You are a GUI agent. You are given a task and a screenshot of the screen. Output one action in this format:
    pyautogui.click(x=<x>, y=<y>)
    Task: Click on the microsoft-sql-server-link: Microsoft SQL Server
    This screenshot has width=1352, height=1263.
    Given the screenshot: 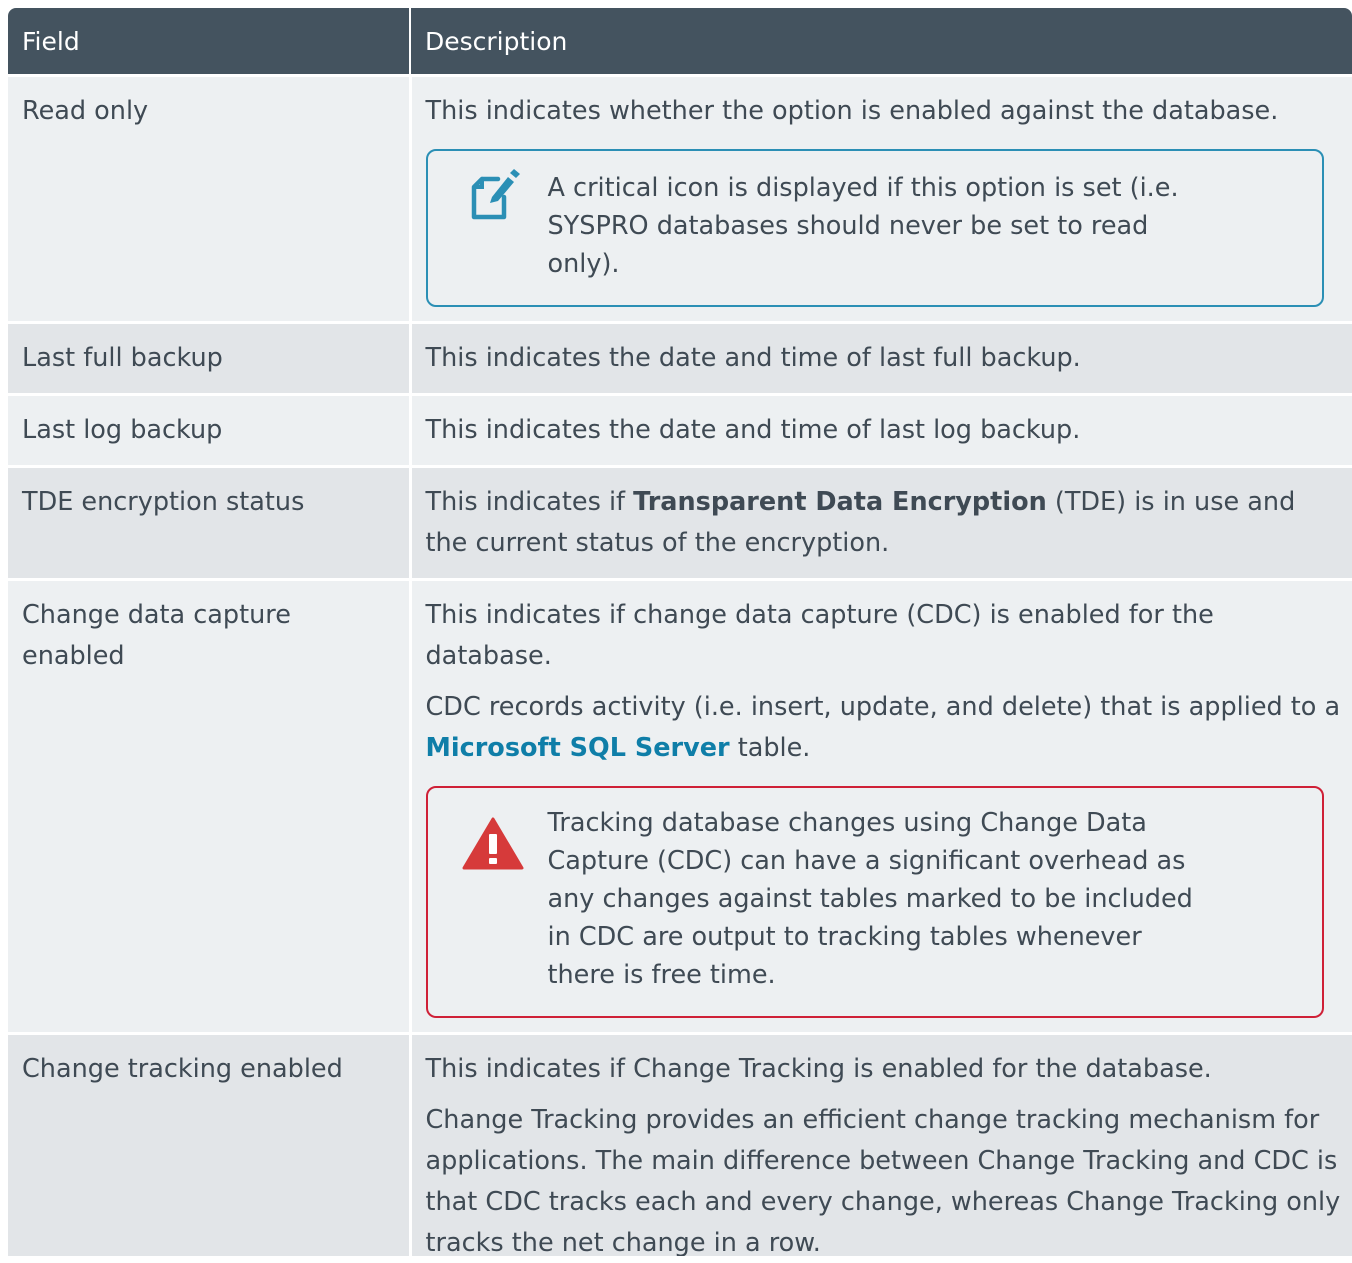 What is the action you would take?
    pyautogui.click(x=578, y=748)
    